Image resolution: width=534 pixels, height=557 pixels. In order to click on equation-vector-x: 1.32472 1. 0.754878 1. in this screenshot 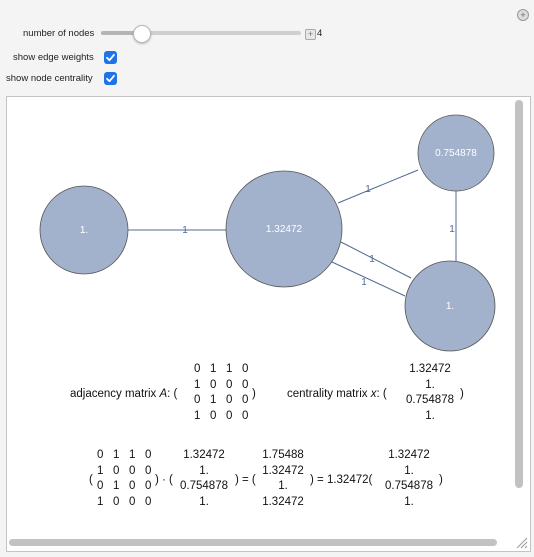, I will do `click(204, 478)`.